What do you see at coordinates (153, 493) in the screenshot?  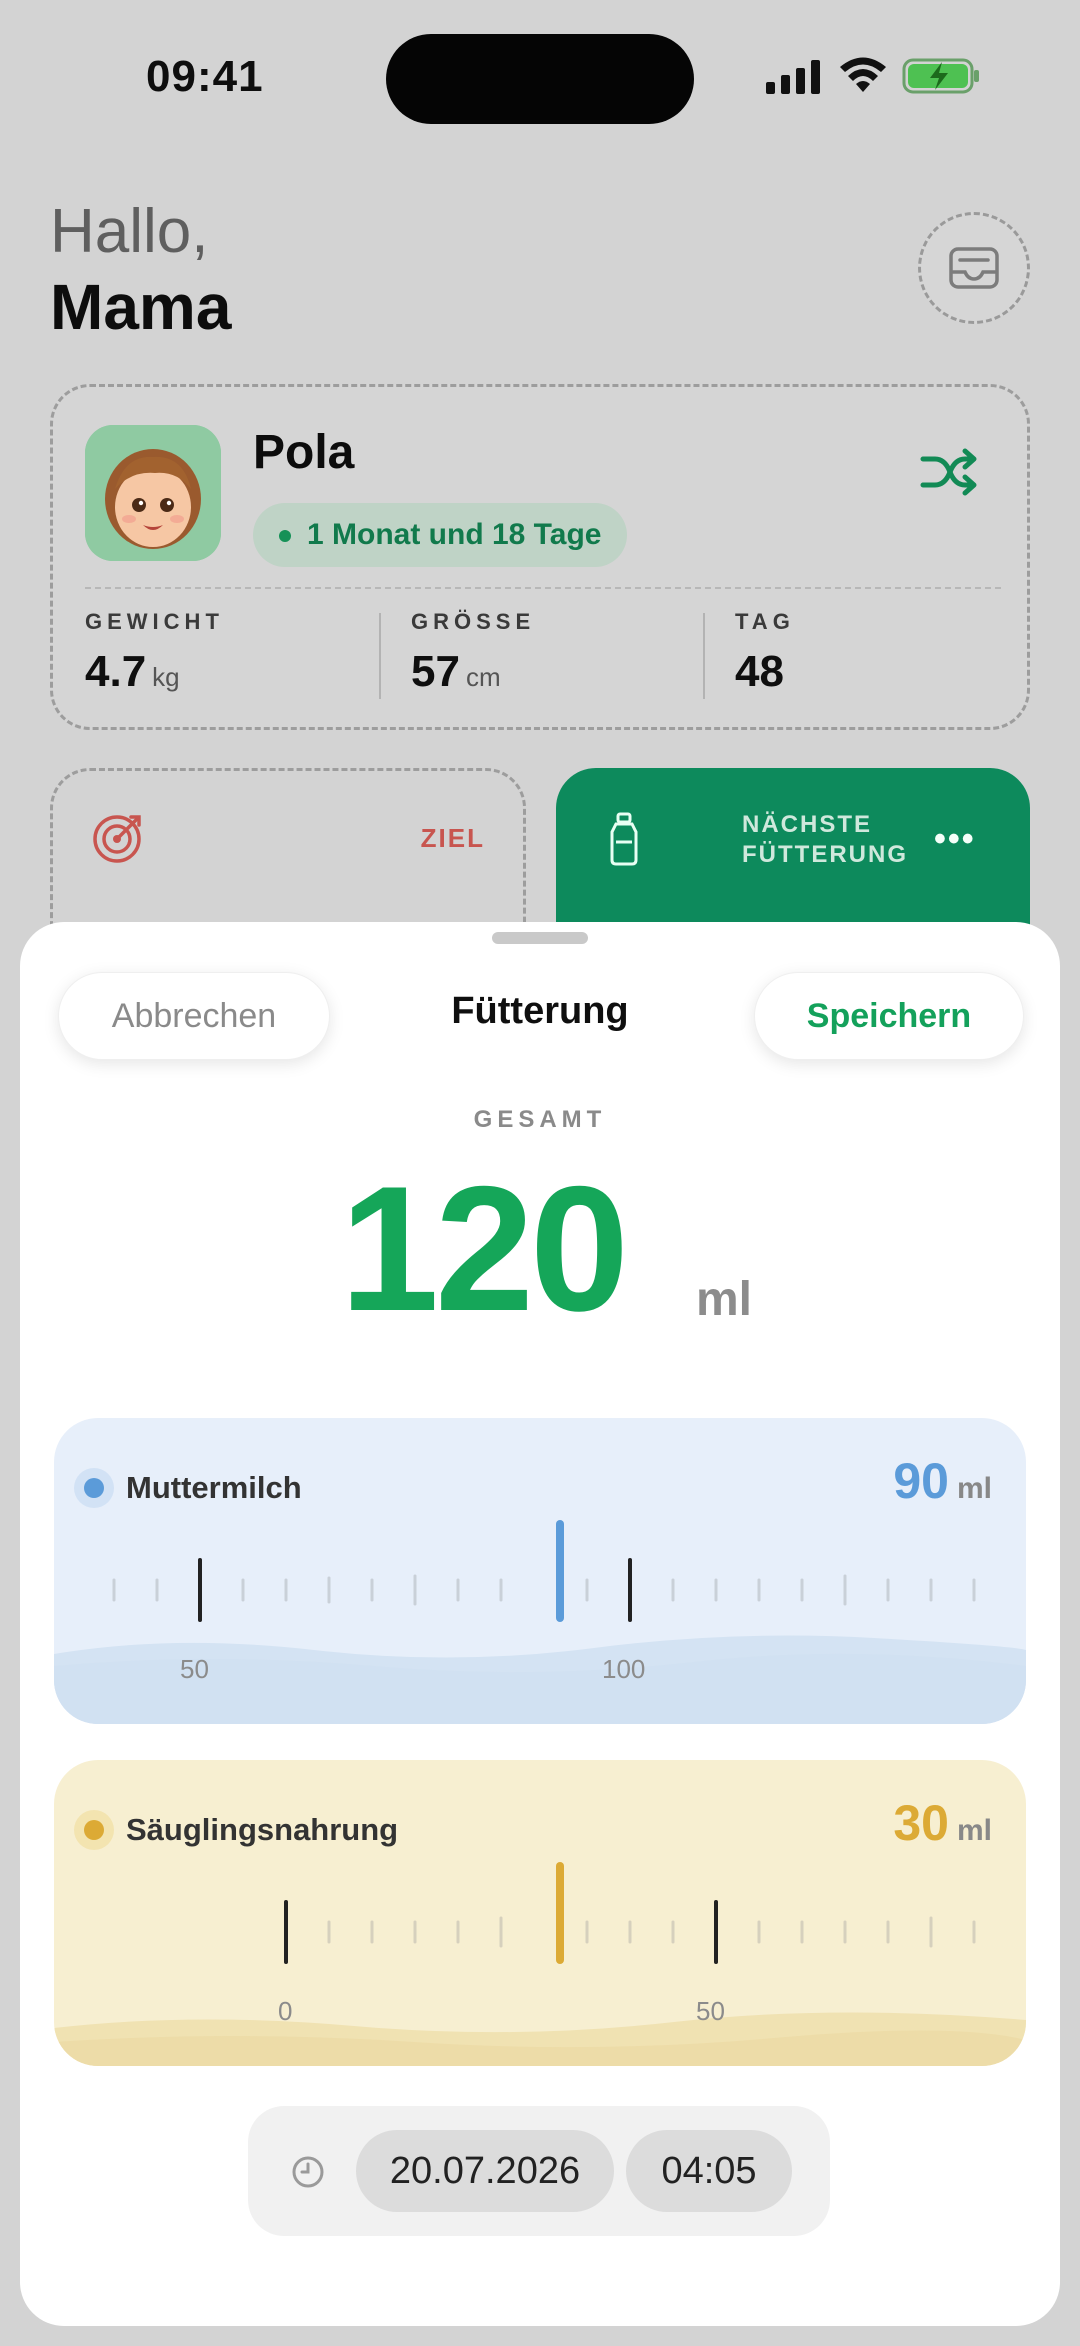 I see `baby-avatar` at bounding box center [153, 493].